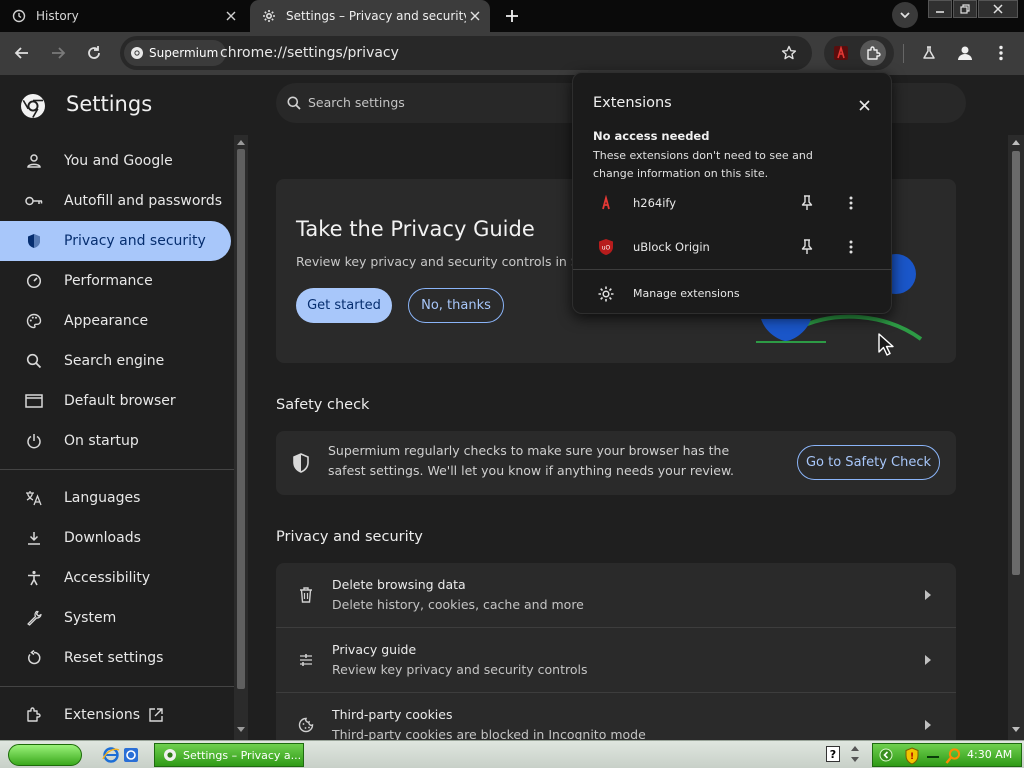  I want to click on internet-explorer-icon, so click(111, 755).